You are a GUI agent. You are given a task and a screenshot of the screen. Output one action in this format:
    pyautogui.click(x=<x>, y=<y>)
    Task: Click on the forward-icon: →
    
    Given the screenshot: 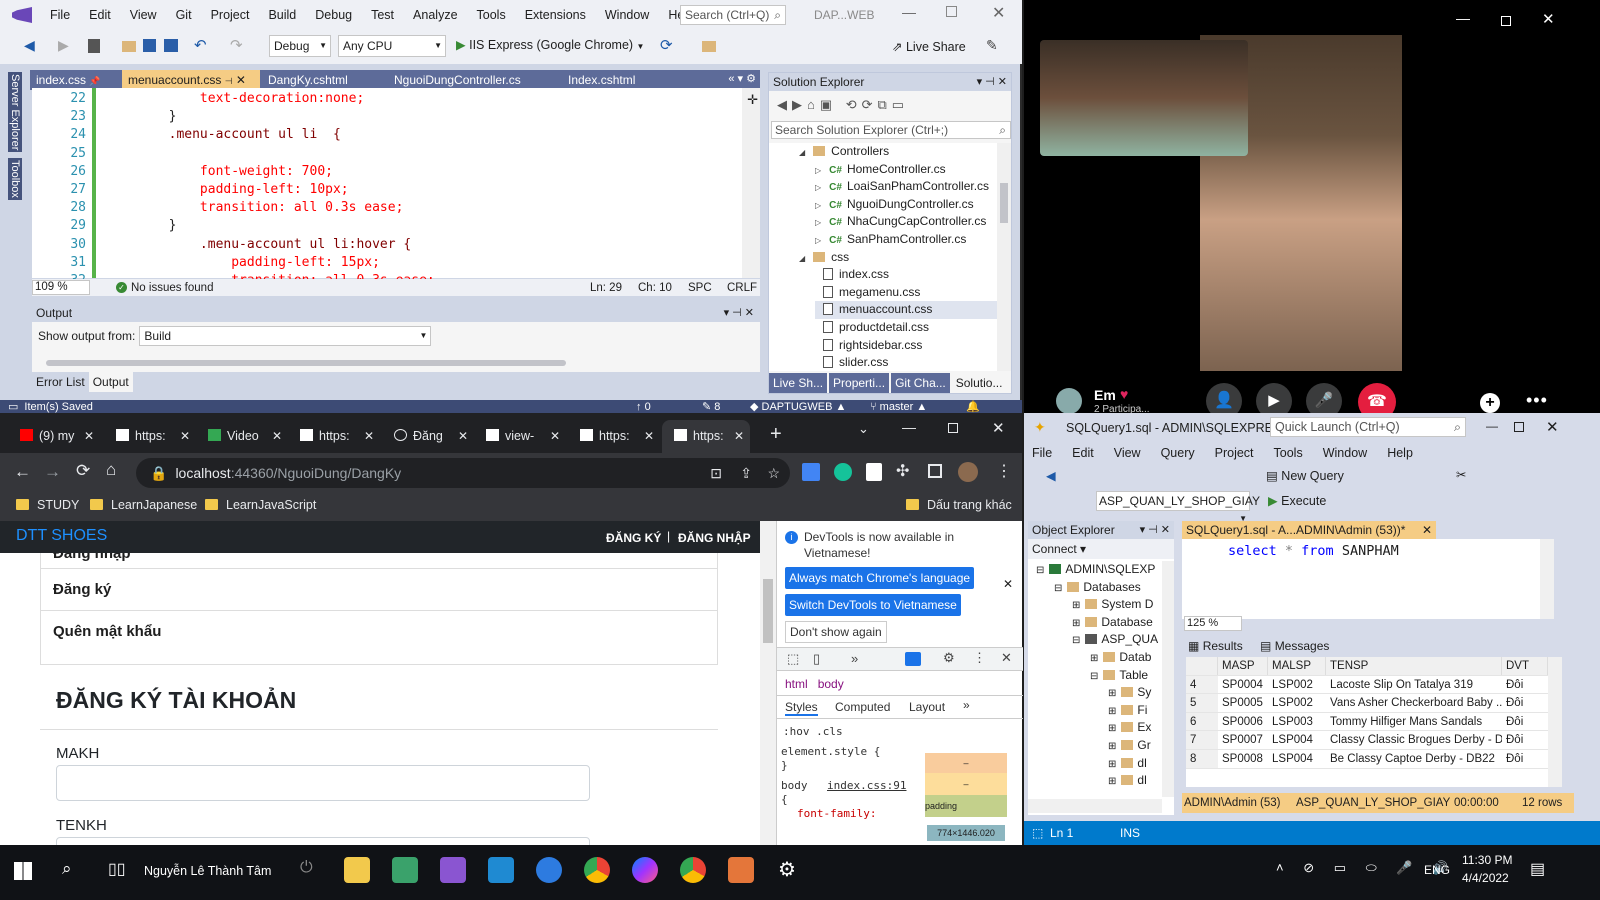 What is the action you would take?
    pyautogui.click(x=52, y=472)
    